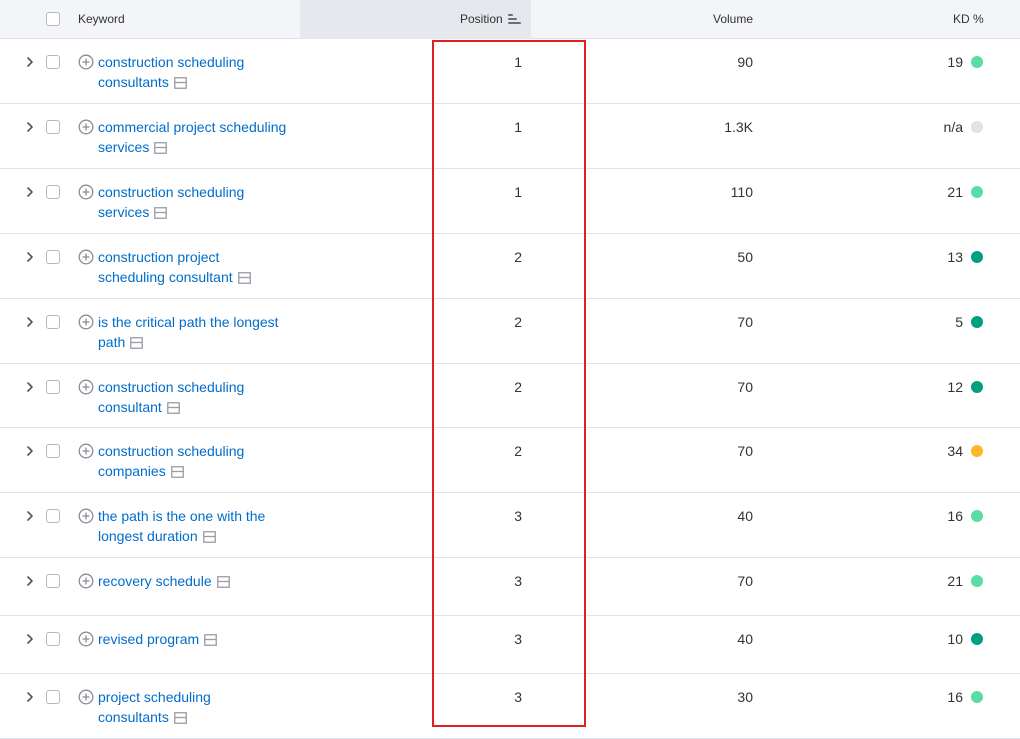 Image resolution: width=1020 pixels, height=739 pixels. Describe the element at coordinates (154, 697) in the screenshot. I see `keyword-text-line-1: project scheduling` at that location.